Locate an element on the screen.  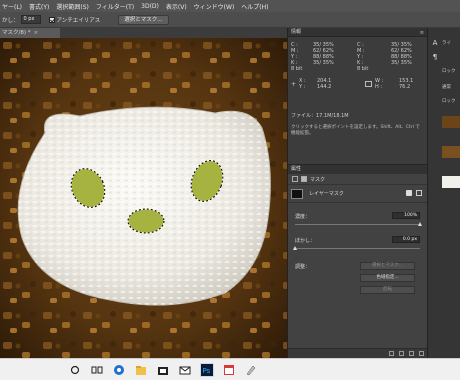
paint-icon is located at coordinates (251, 370).